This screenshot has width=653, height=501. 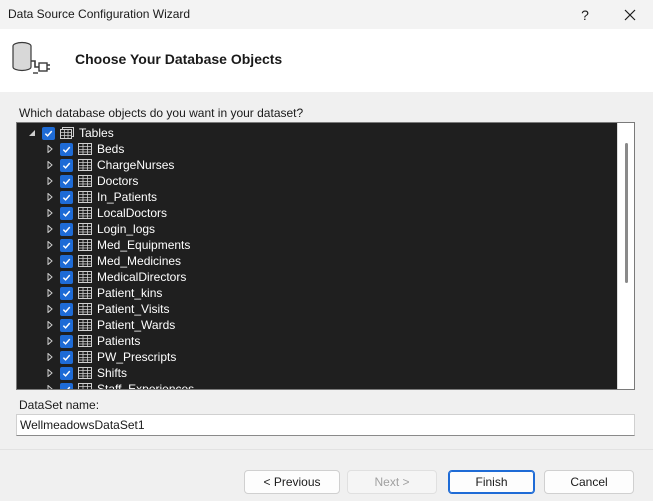 I want to click on tree-item: LocalDoctors, so click(x=106, y=213).